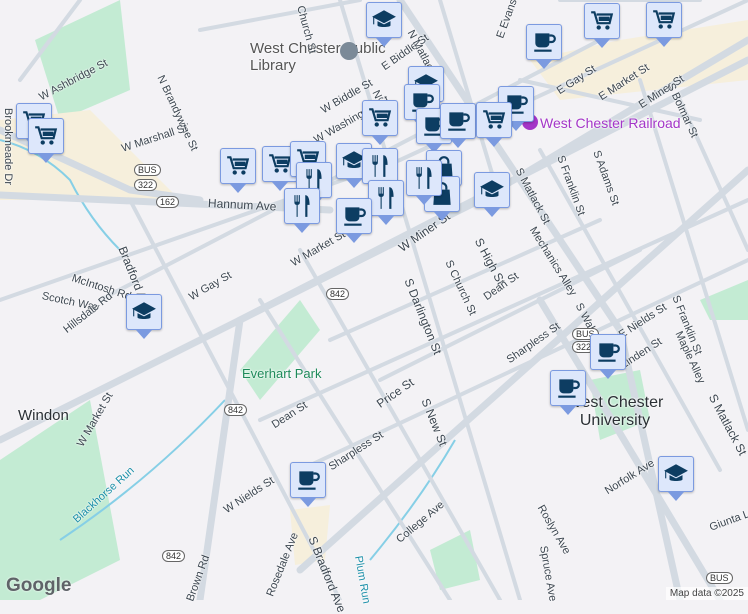 This screenshot has width=748, height=614. Describe the element at coordinates (39, 585) in the screenshot. I see `google-logo: Google` at that location.